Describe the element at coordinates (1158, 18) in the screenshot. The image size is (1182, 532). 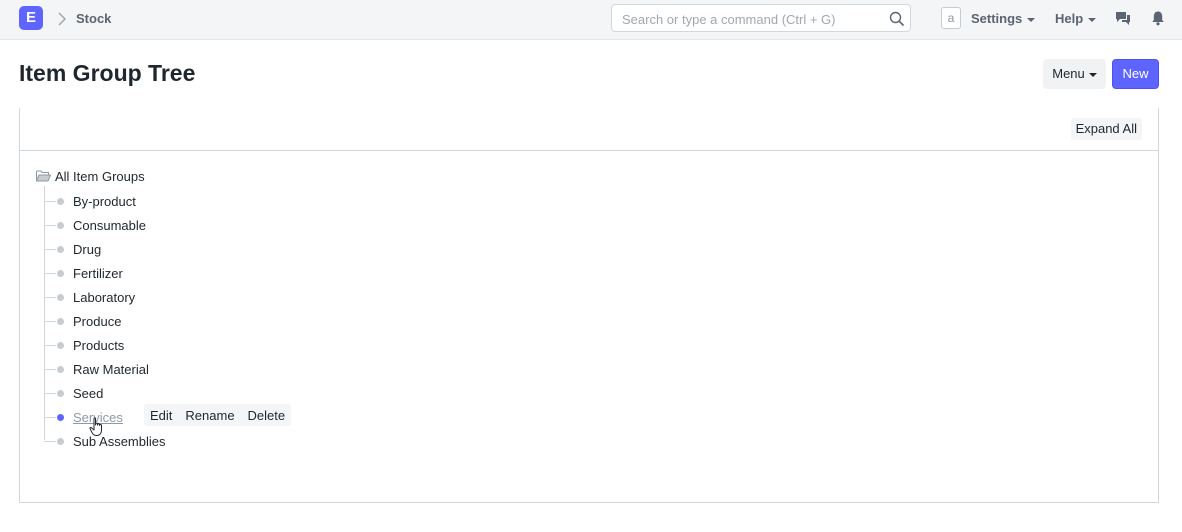
I see `bell-icon` at that location.